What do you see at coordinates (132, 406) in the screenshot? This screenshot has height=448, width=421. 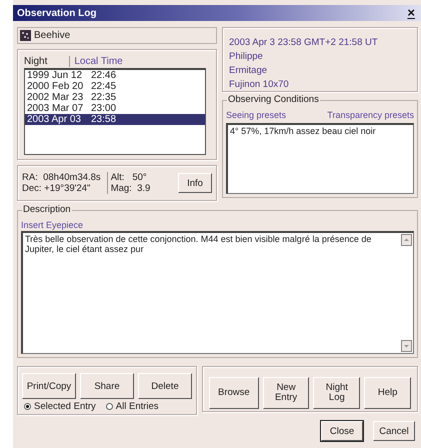 I see `scope-radio: All Entries` at bounding box center [132, 406].